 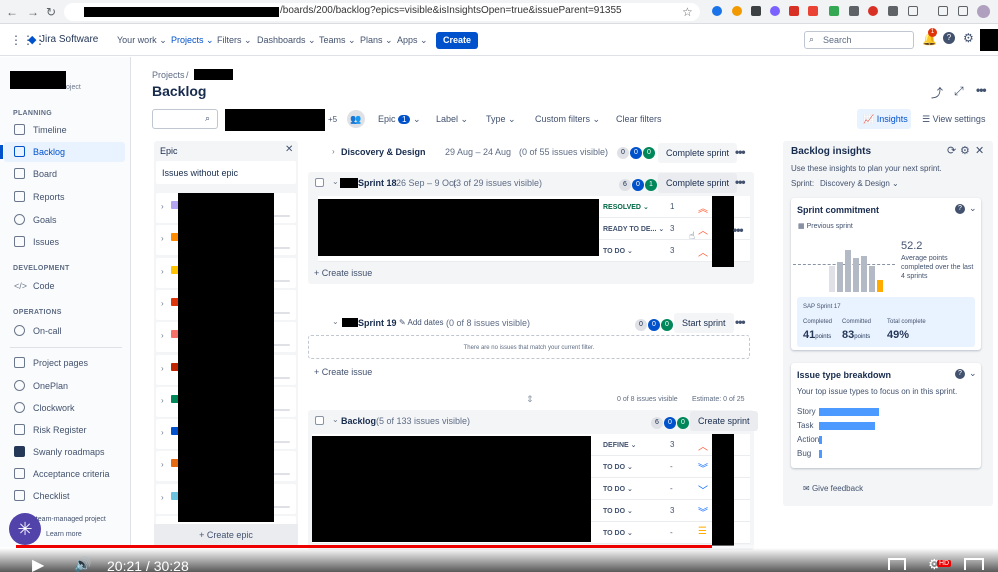 I want to click on video-track, so click(x=847, y=546).